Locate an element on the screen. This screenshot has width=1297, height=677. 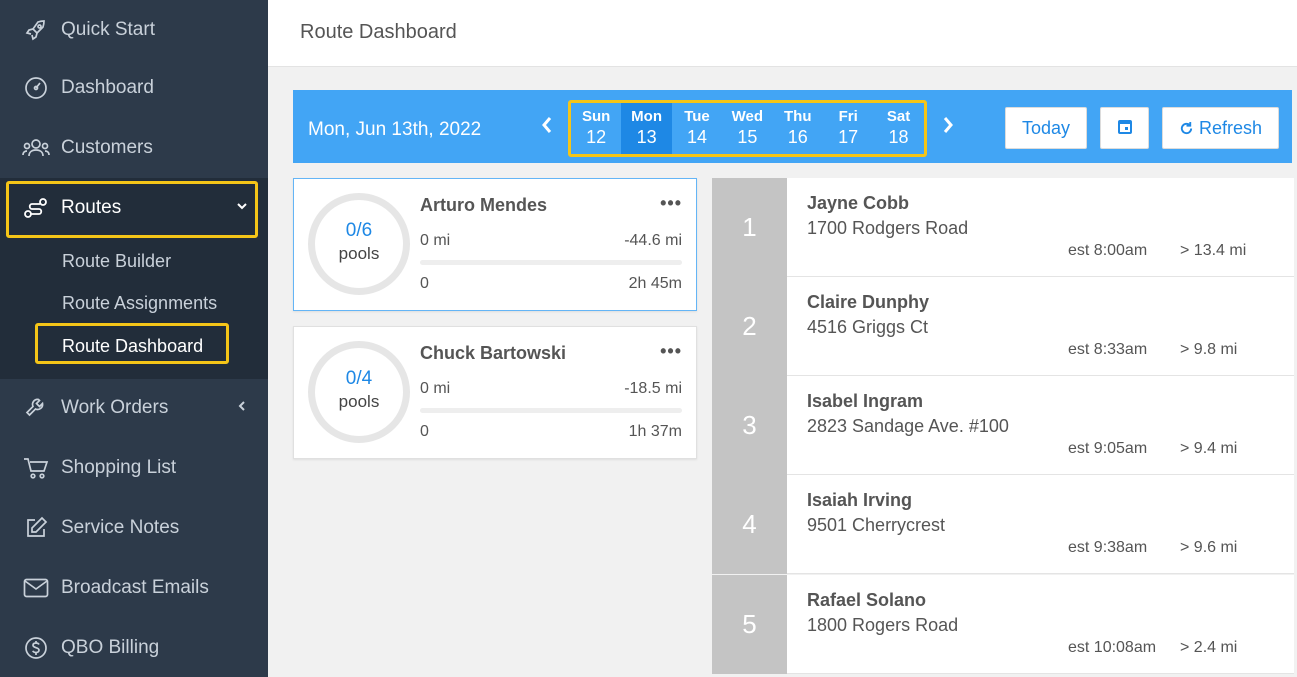
customer-name: Jayne Cobb is located at coordinates (858, 203).